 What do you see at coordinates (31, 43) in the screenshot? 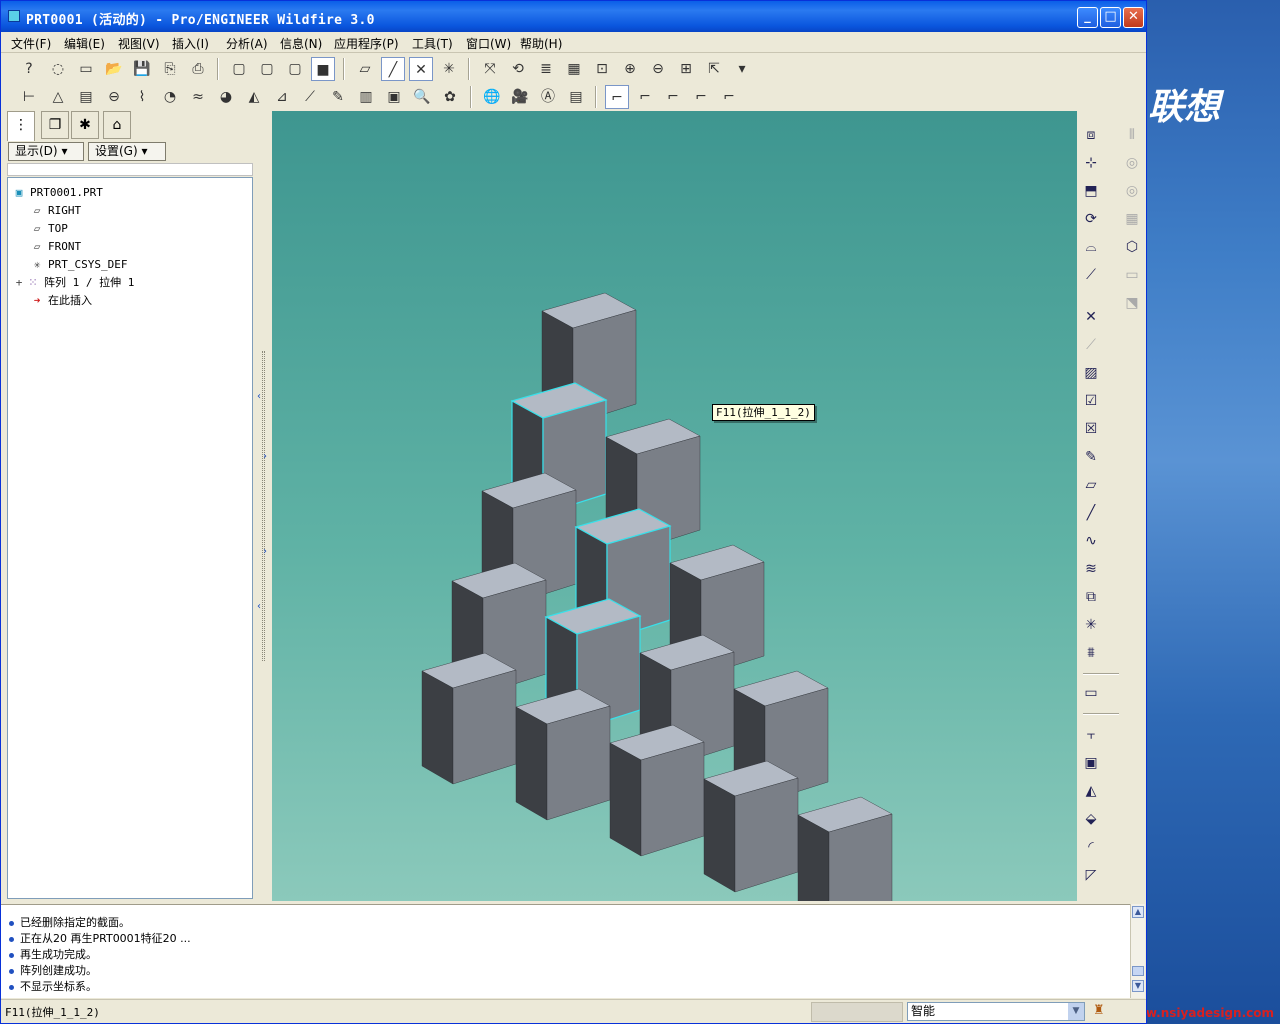
I see `menu-file: 文件(F)` at bounding box center [31, 43].